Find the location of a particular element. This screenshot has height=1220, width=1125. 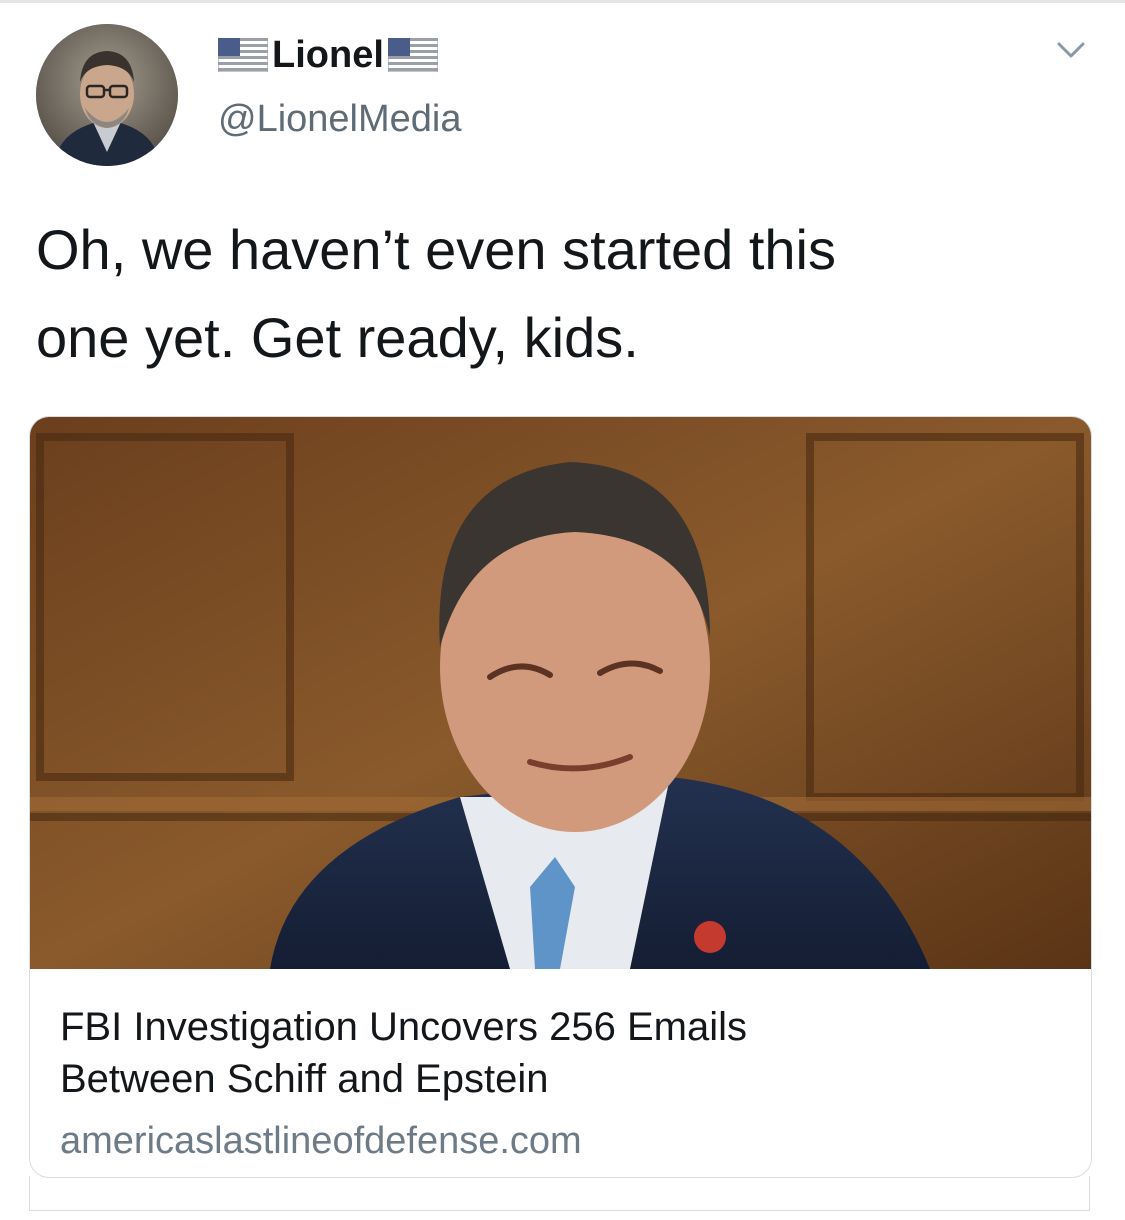

display-name-text: Lionel is located at coordinates (328, 54).